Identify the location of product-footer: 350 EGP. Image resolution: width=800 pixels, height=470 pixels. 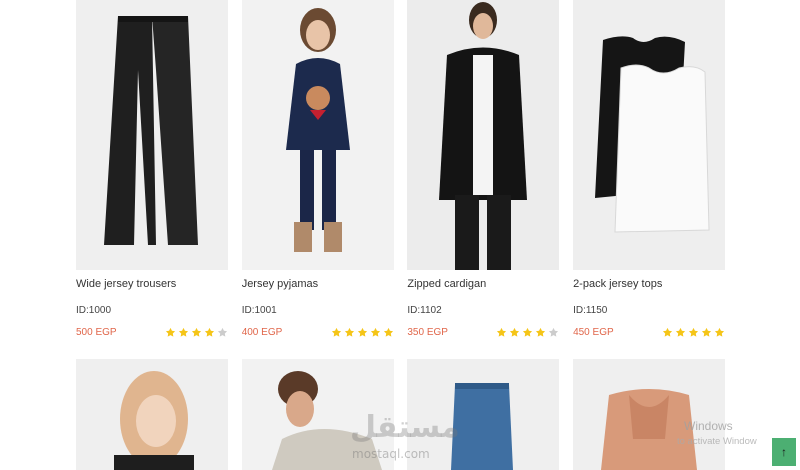
(483, 332).